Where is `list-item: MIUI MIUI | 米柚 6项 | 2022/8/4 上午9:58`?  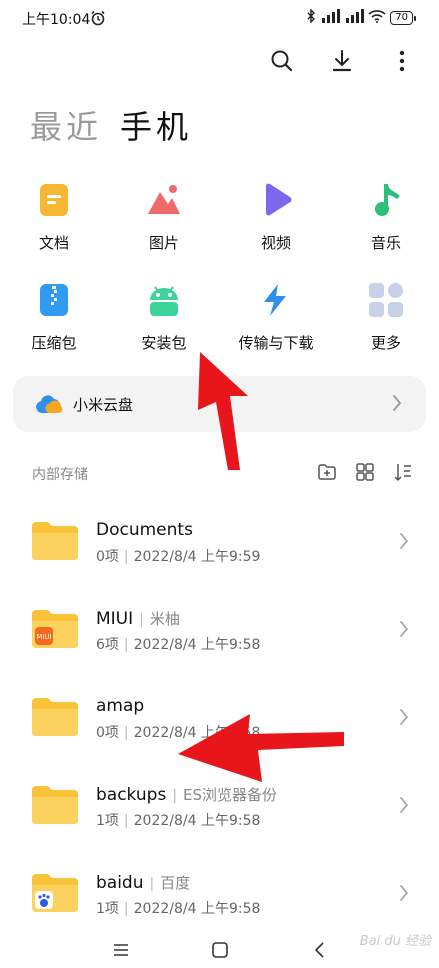 list-item: MIUI MIUI | 米柚 6项 | 2022/8/4 上午9:58 is located at coordinates (219, 630).